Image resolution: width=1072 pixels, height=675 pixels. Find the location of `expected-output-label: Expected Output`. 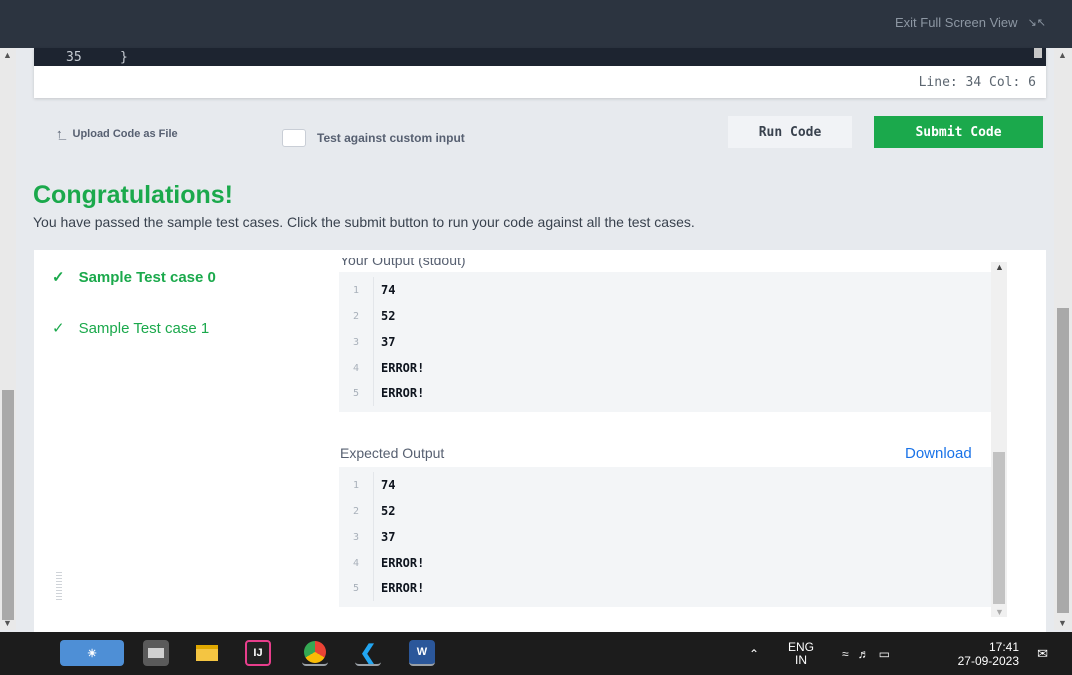

expected-output-label: Expected Output is located at coordinates (392, 453).